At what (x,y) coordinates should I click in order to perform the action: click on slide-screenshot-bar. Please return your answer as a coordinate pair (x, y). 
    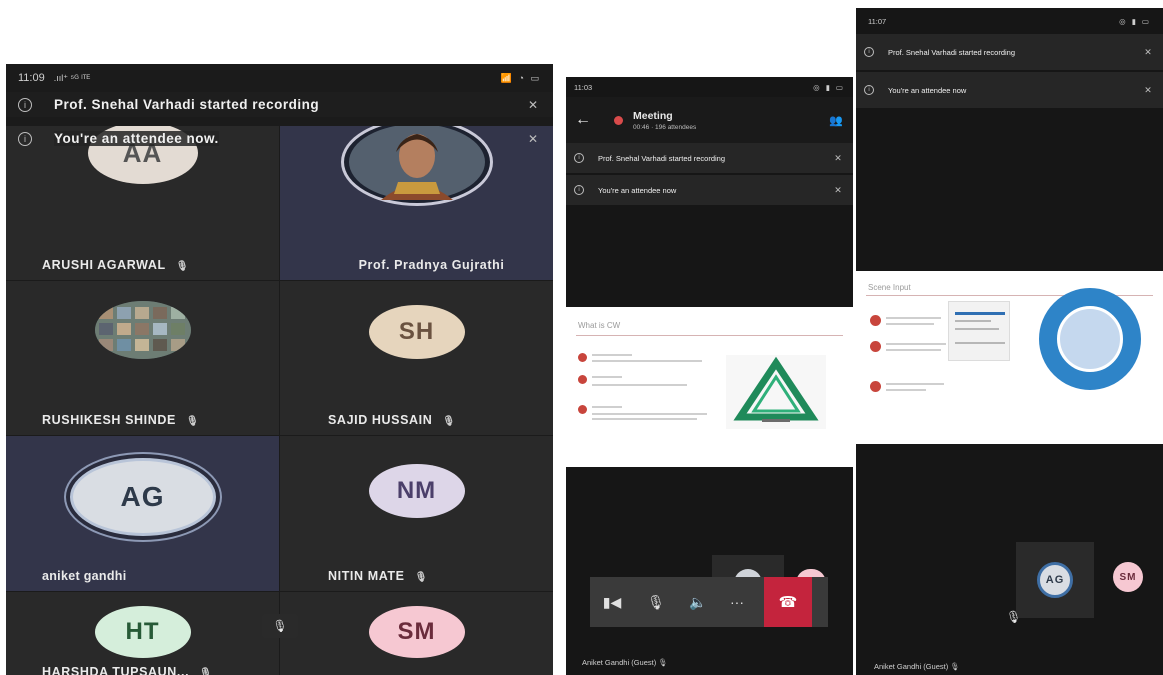
    Looking at the image, I should click on (980, 313).